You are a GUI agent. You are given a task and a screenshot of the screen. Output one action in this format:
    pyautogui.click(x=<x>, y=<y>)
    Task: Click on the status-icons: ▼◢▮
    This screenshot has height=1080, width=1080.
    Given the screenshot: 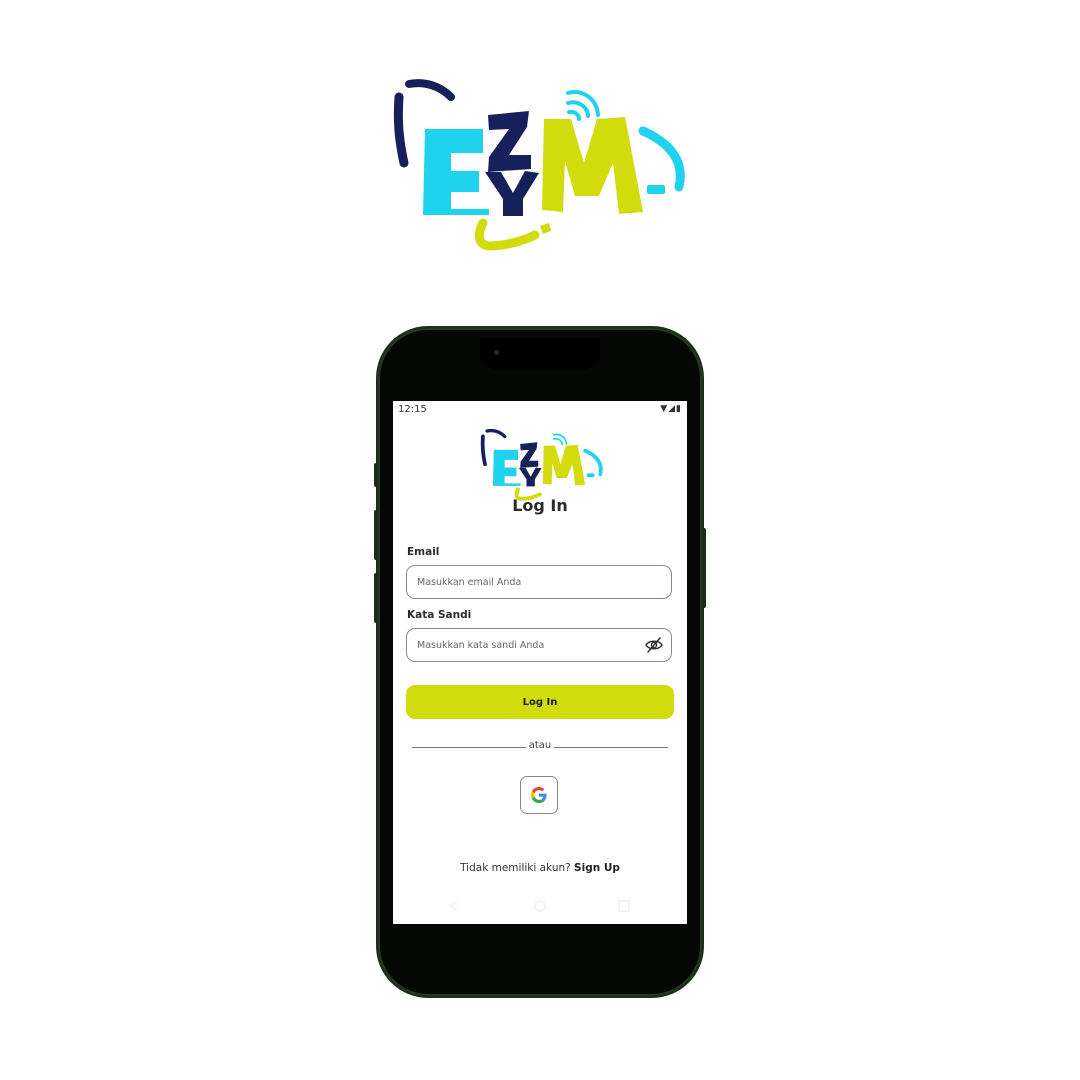 What is the action you would take?
    pyautogui.click(x=671, y=409)
    